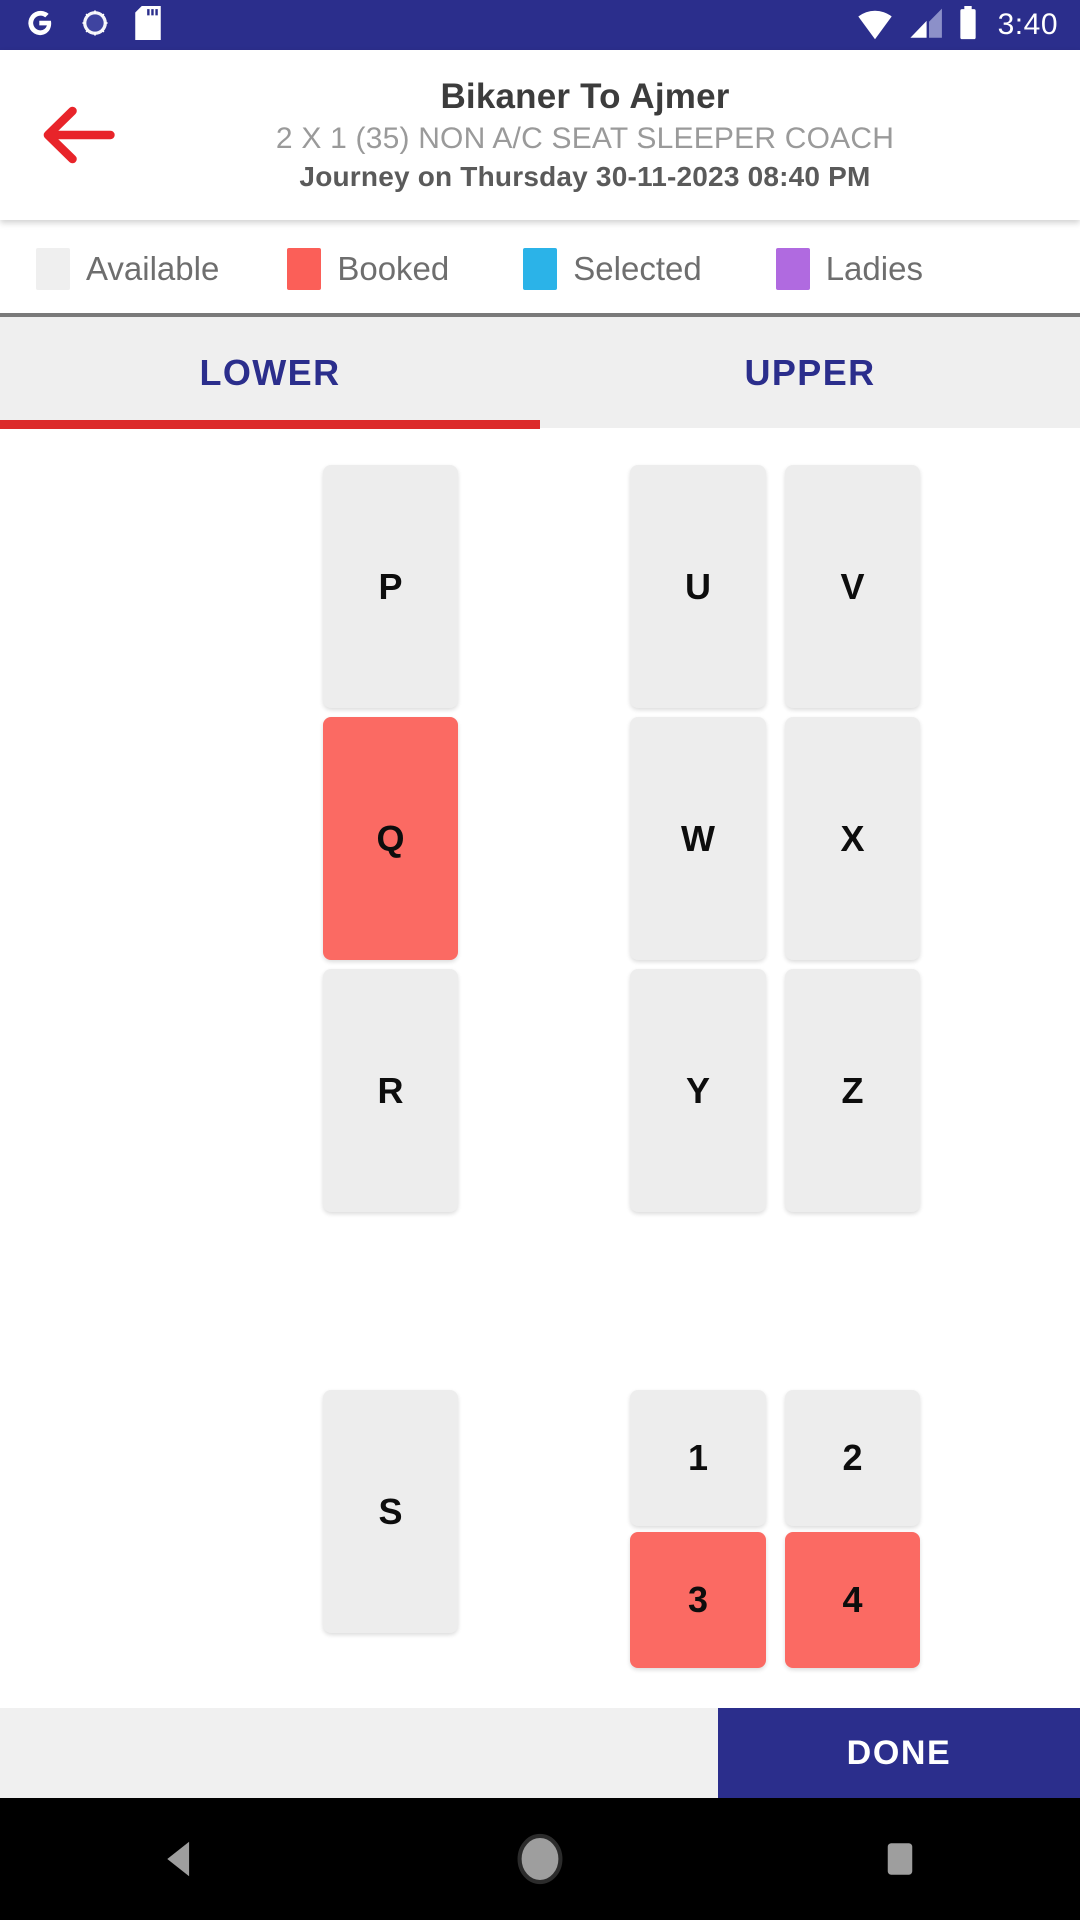 The width and height of the screenshot is (1080, 1920). I want to click on legend-swatch-selected, so click(540, 269).